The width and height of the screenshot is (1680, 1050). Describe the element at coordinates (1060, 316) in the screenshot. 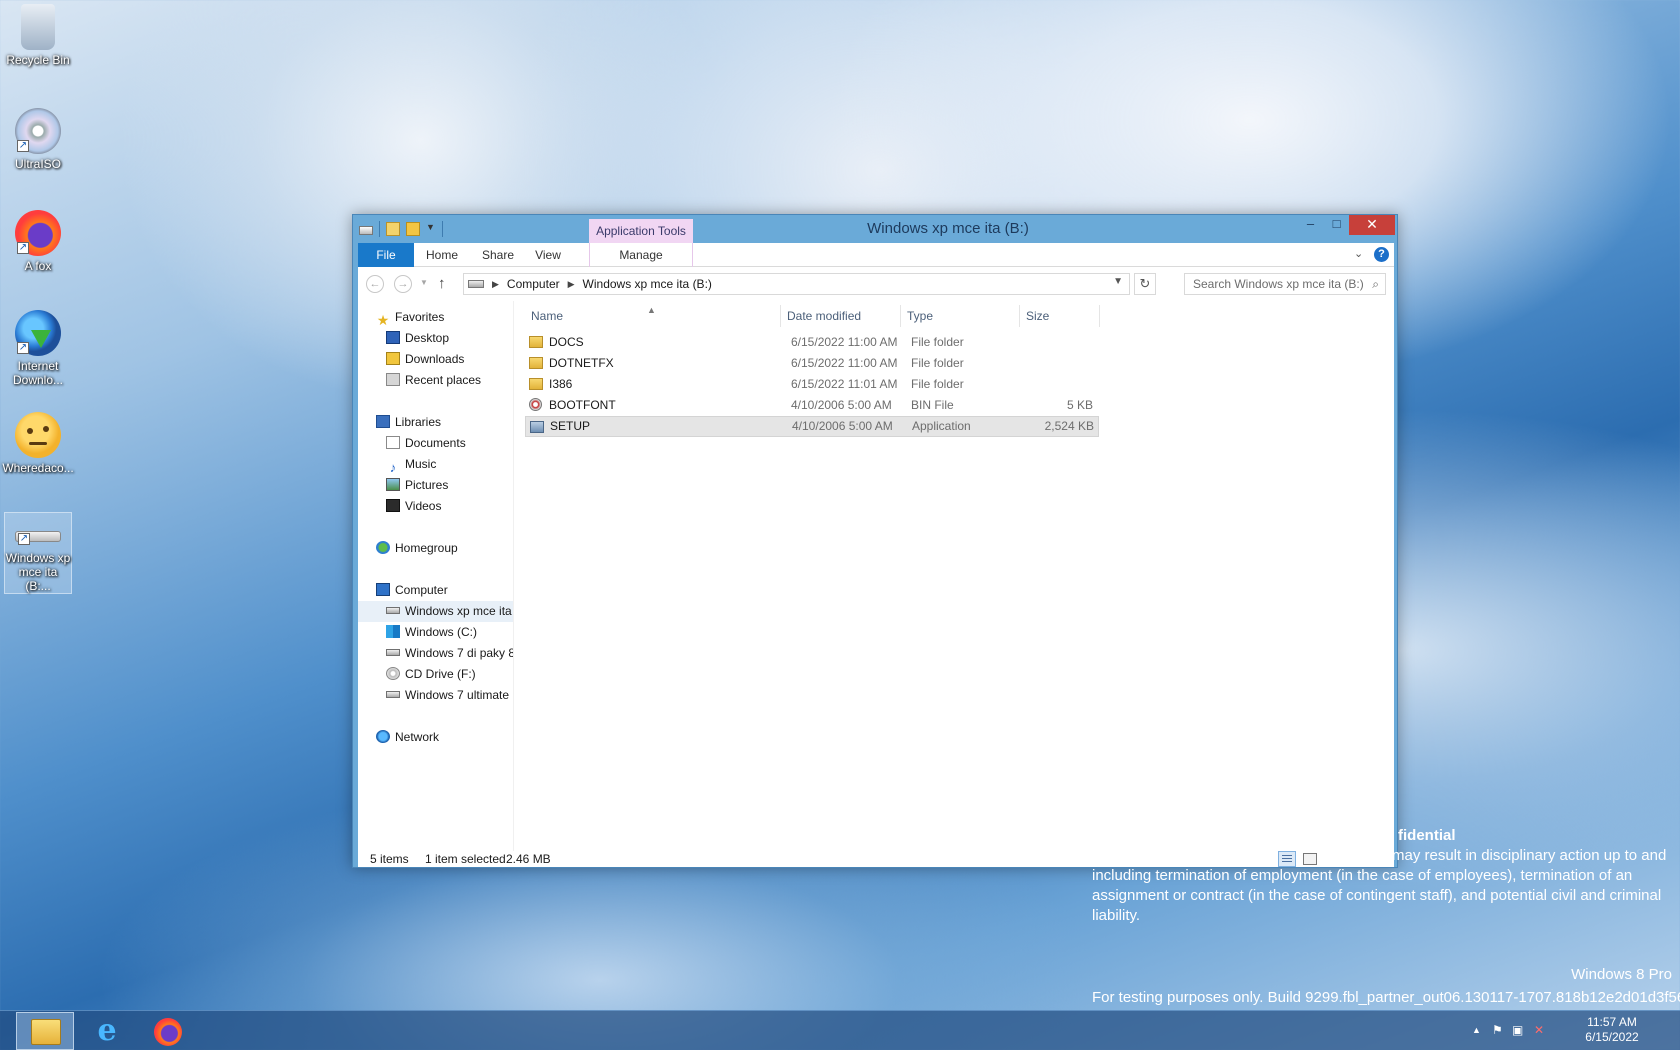

I see `column-header-size: Size` at that location.